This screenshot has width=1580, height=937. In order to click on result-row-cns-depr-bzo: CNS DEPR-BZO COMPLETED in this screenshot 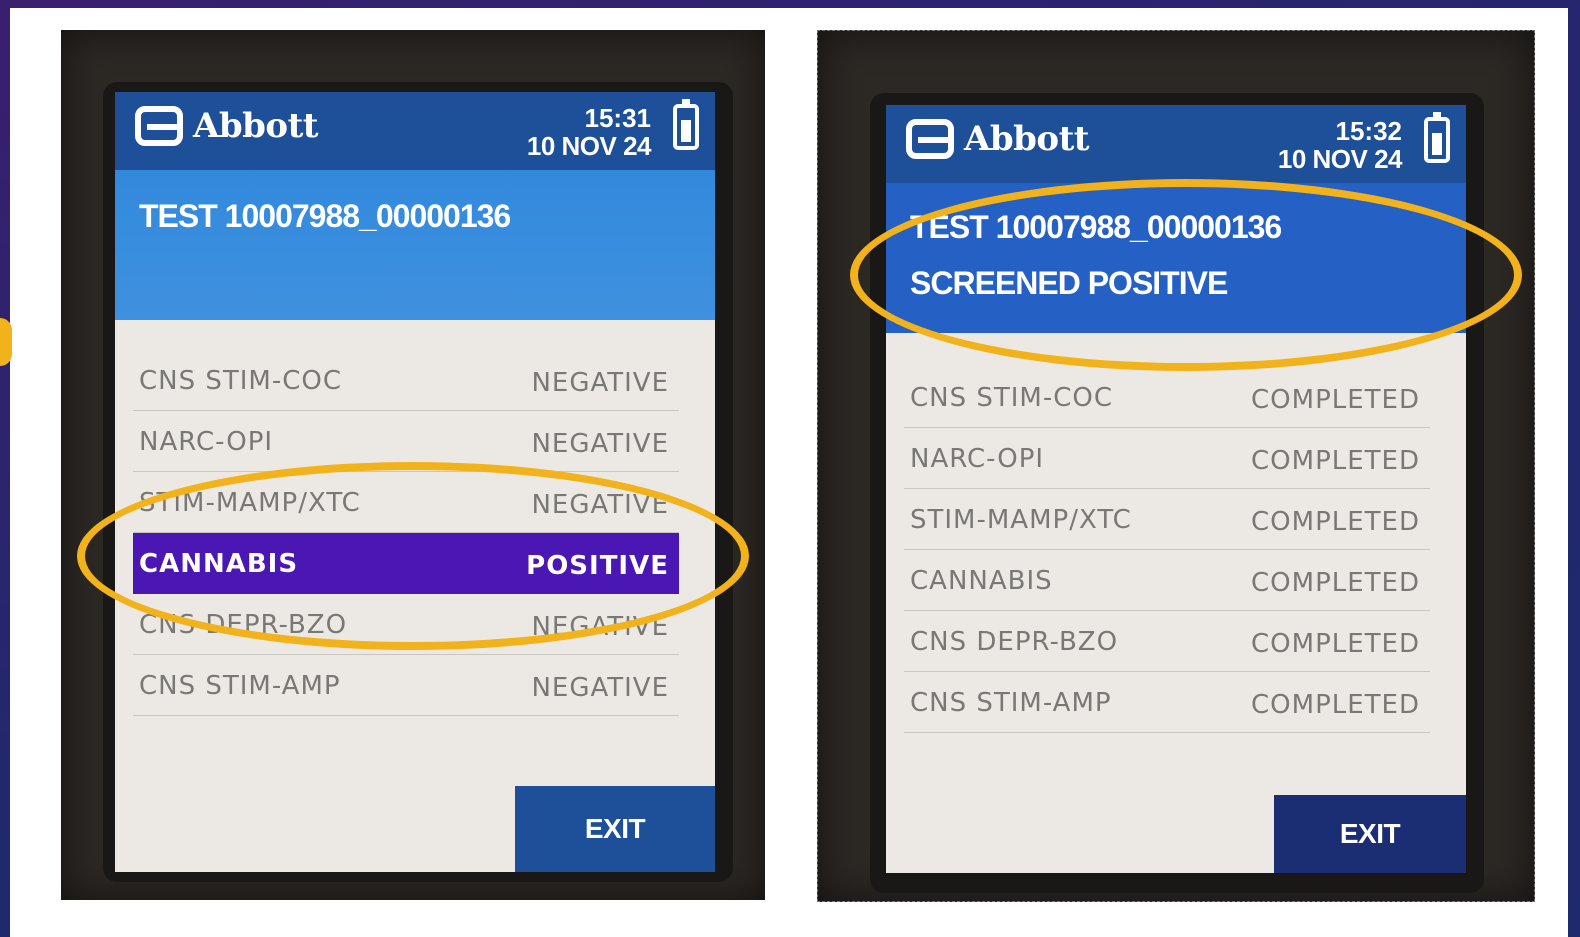, I will do `click(1167, 641)`.